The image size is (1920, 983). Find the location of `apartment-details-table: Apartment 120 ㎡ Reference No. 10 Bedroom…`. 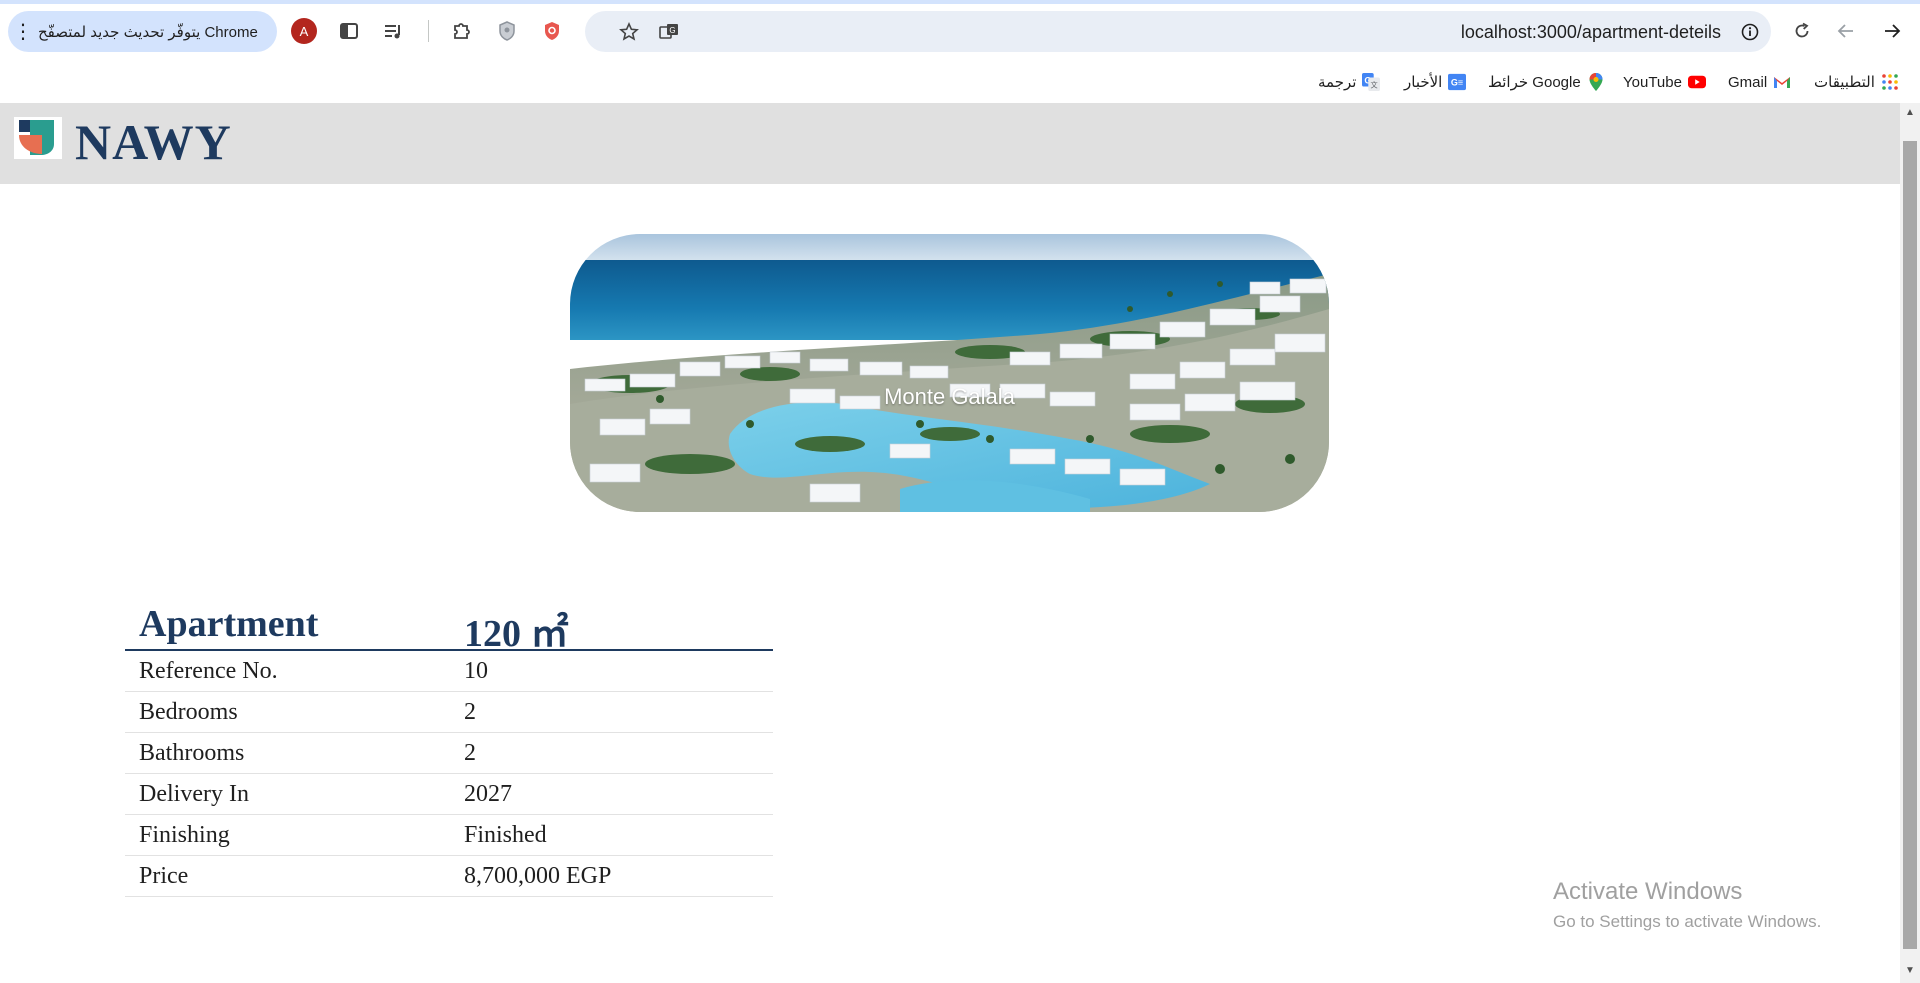

apartment-details-table: Apartment 120 ㎡ Reference No. 10 Bedroom… is located at coordinates (449, 746).